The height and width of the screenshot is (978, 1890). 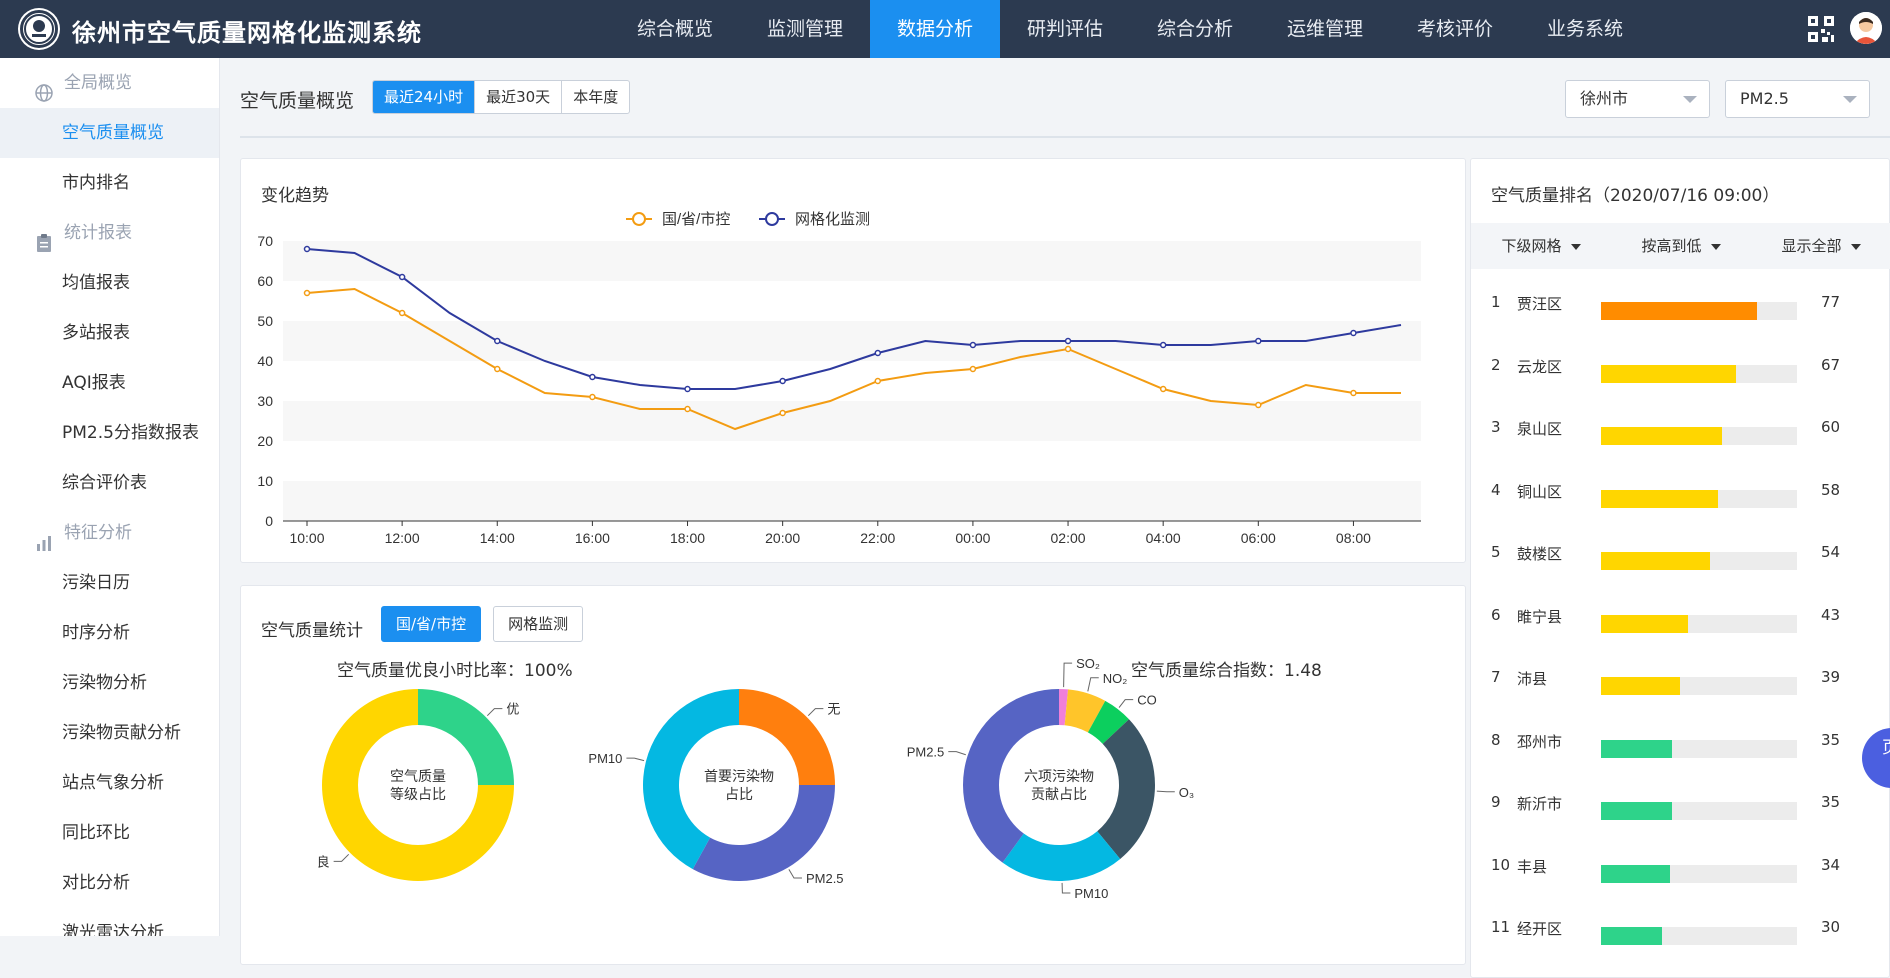 What do you see at coordinates (1065, 29) in the screenshot?
I see `nav-item-3: 研判评估` at bounding box center [1065, 29].